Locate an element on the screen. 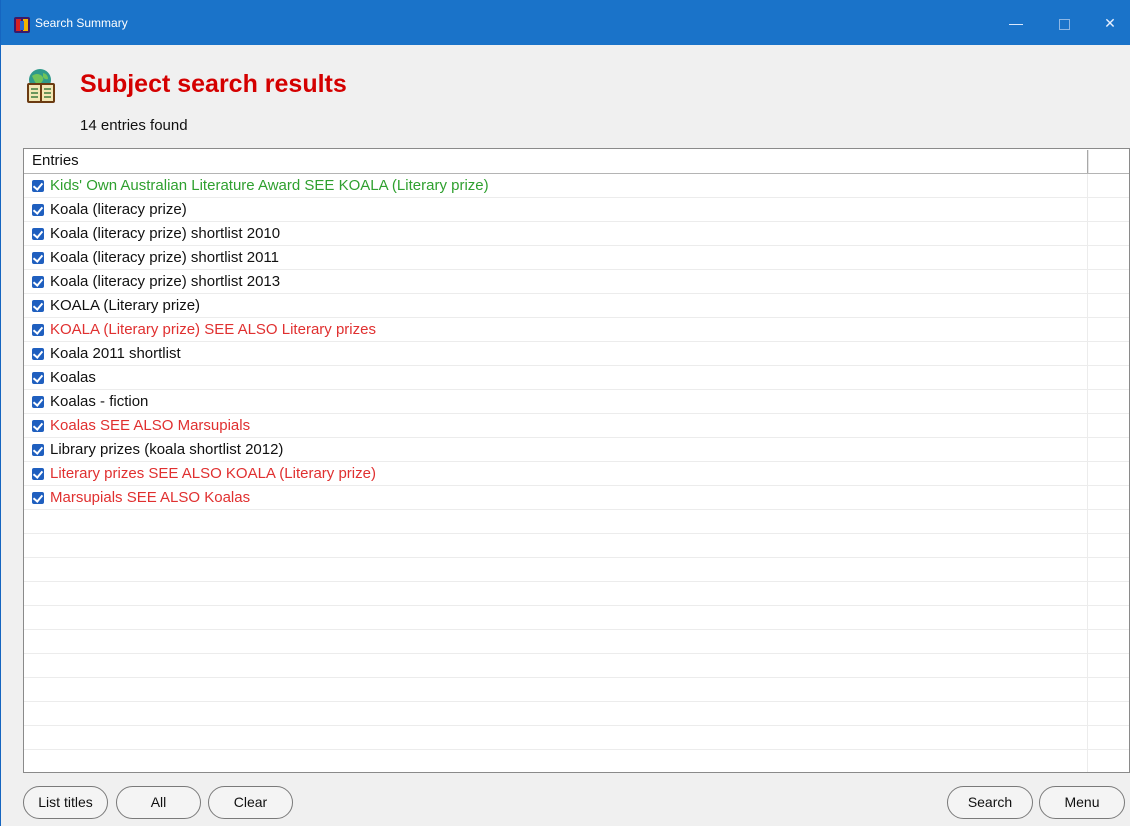  maximize-button is located at coordinates (1064, 24).